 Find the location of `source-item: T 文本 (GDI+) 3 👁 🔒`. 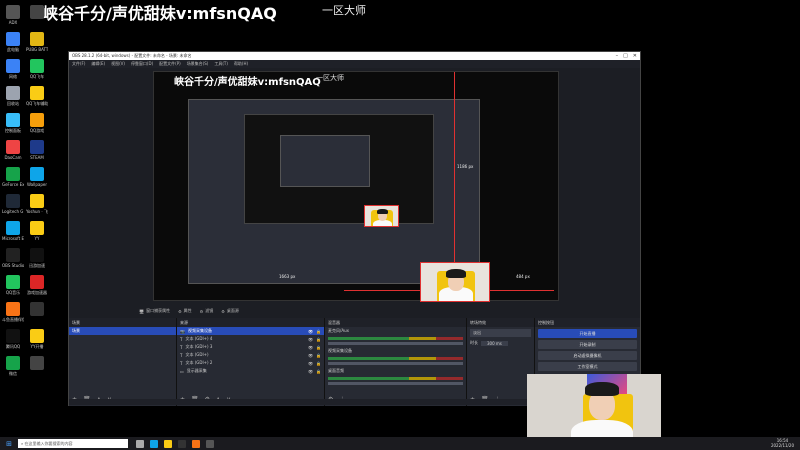

source-item: T 文本 (GDI+) 3 👁 🔒 is located at coordinates (250, 347).